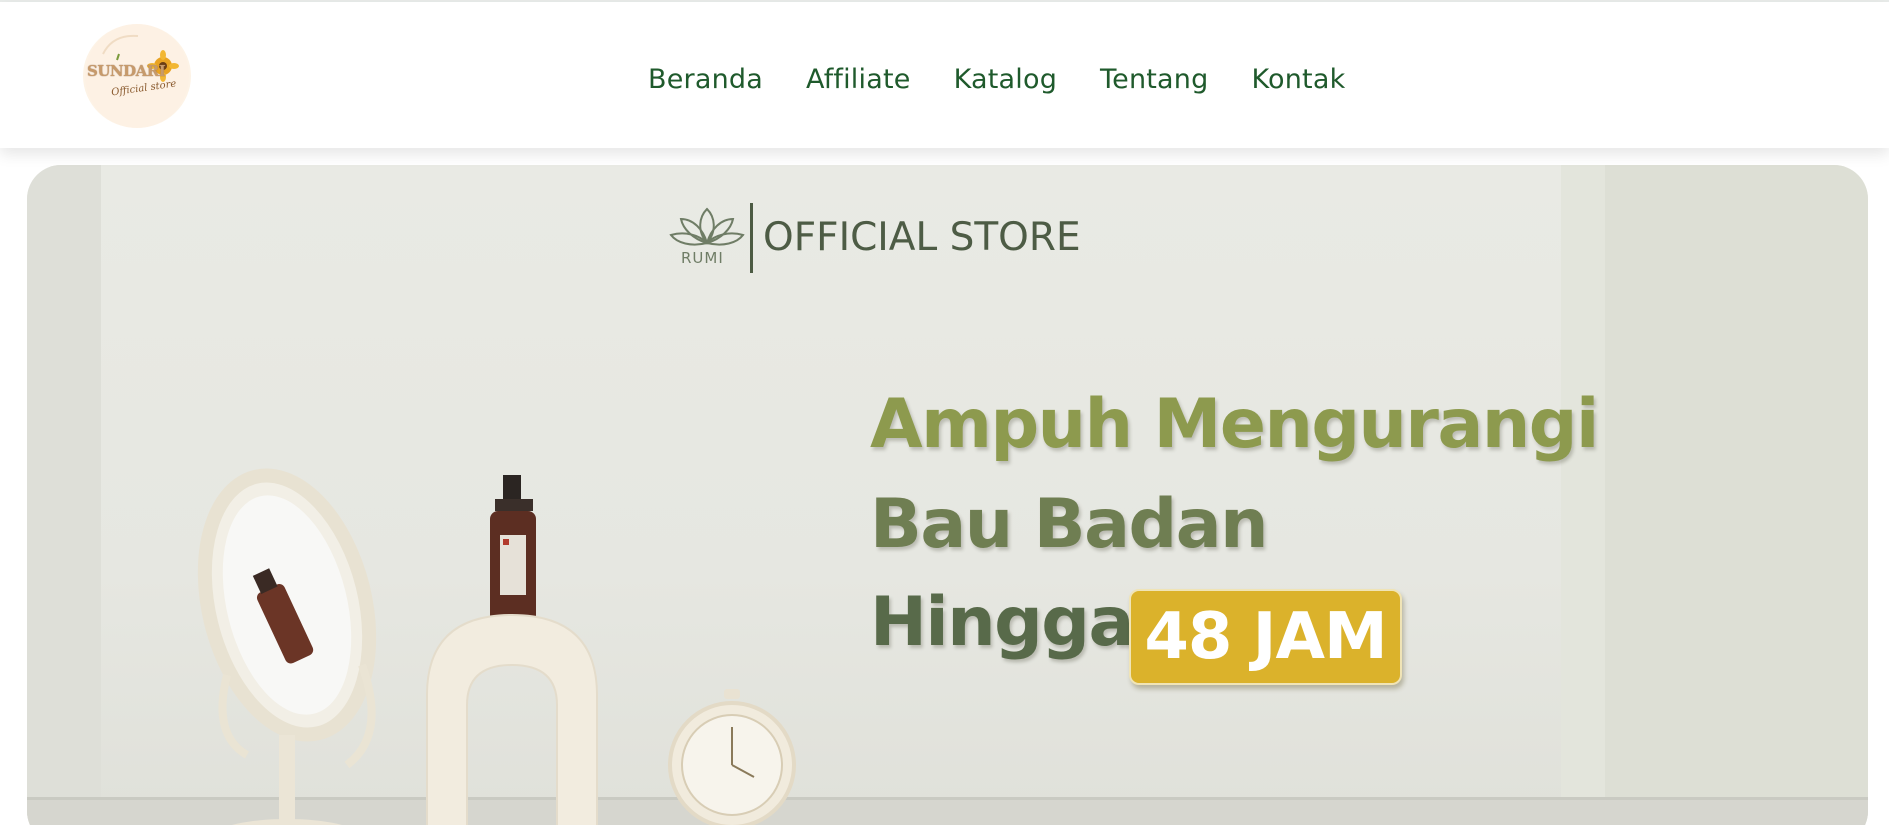 Image resolution: width=1889 pixels, height=825 pixels. Describe the element at coordinates (858, 79) in the screenshot. I see `nav-link-affiliate: Affiliate` at that location.